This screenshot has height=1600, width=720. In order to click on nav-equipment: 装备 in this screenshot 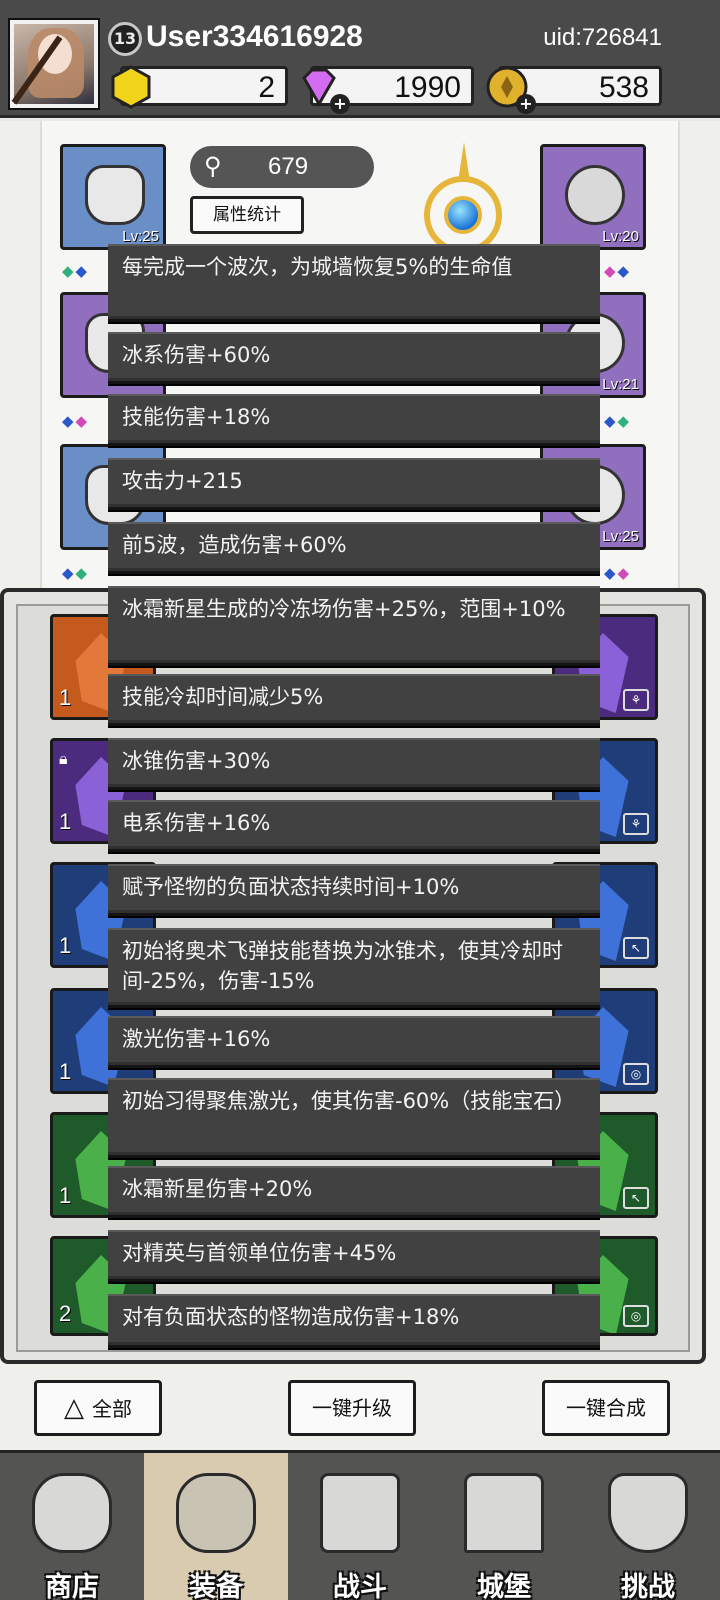, I will do `click(216, 1526)`.